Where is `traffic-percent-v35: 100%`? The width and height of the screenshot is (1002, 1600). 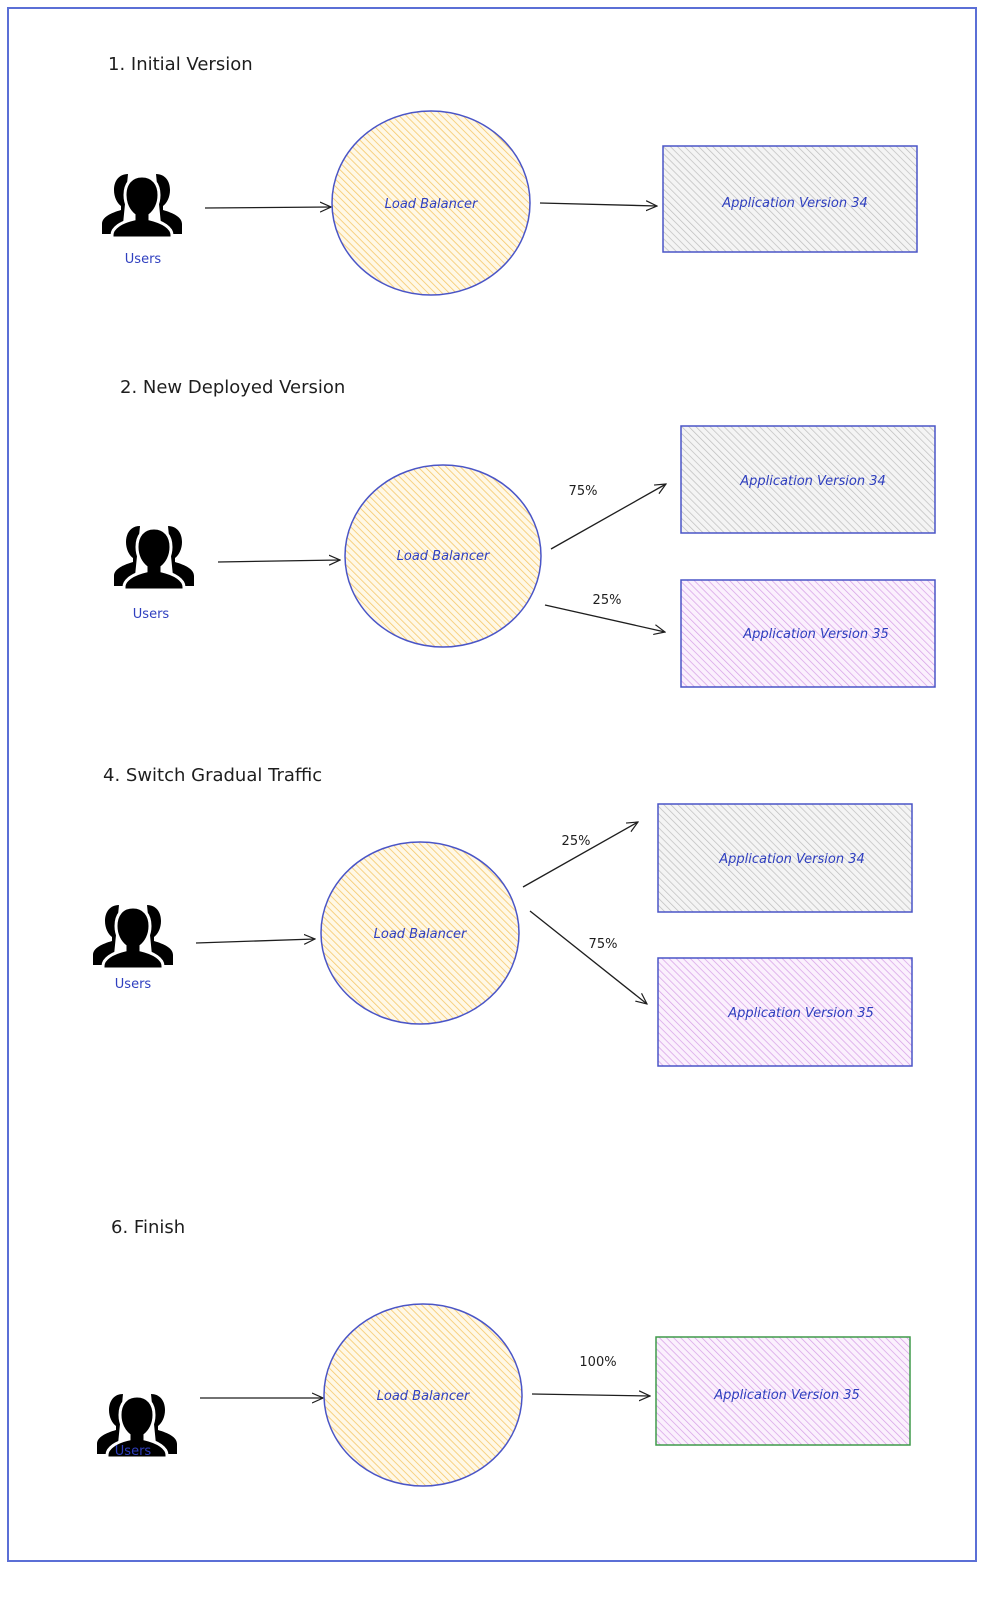 traffic-percent-v35: 100% is located at coordinates (597, 1362).